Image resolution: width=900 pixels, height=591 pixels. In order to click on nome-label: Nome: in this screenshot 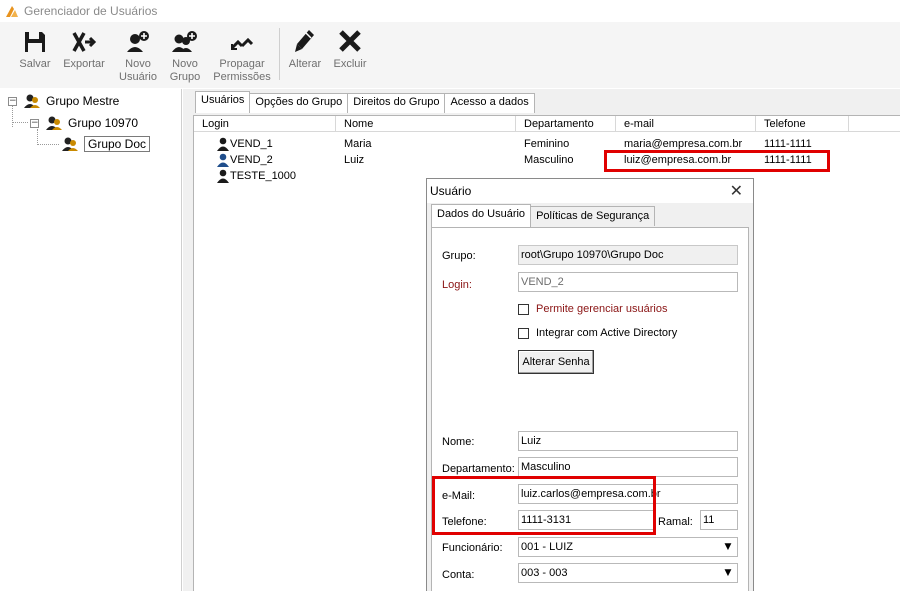, I will do `click(458, 442)`.